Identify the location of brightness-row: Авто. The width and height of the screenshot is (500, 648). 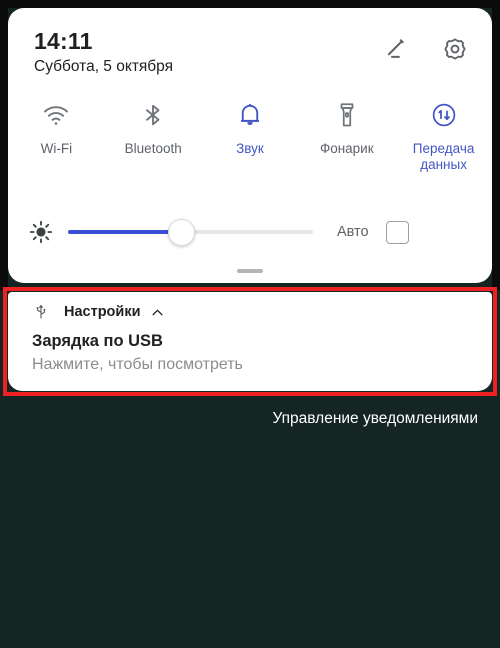
(250, 232).